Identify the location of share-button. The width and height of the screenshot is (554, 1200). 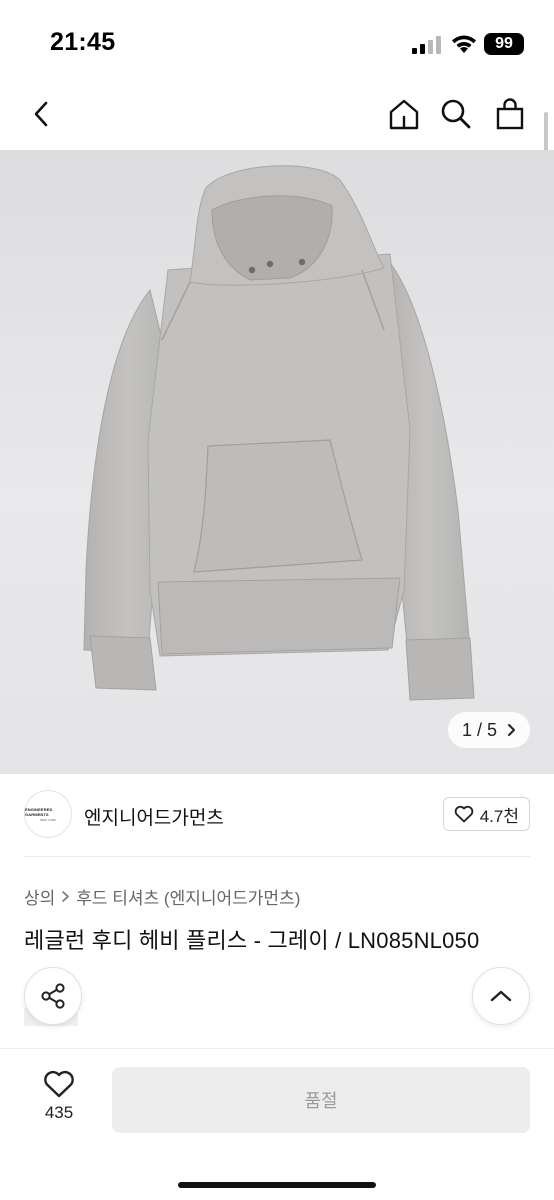
(53, 996).